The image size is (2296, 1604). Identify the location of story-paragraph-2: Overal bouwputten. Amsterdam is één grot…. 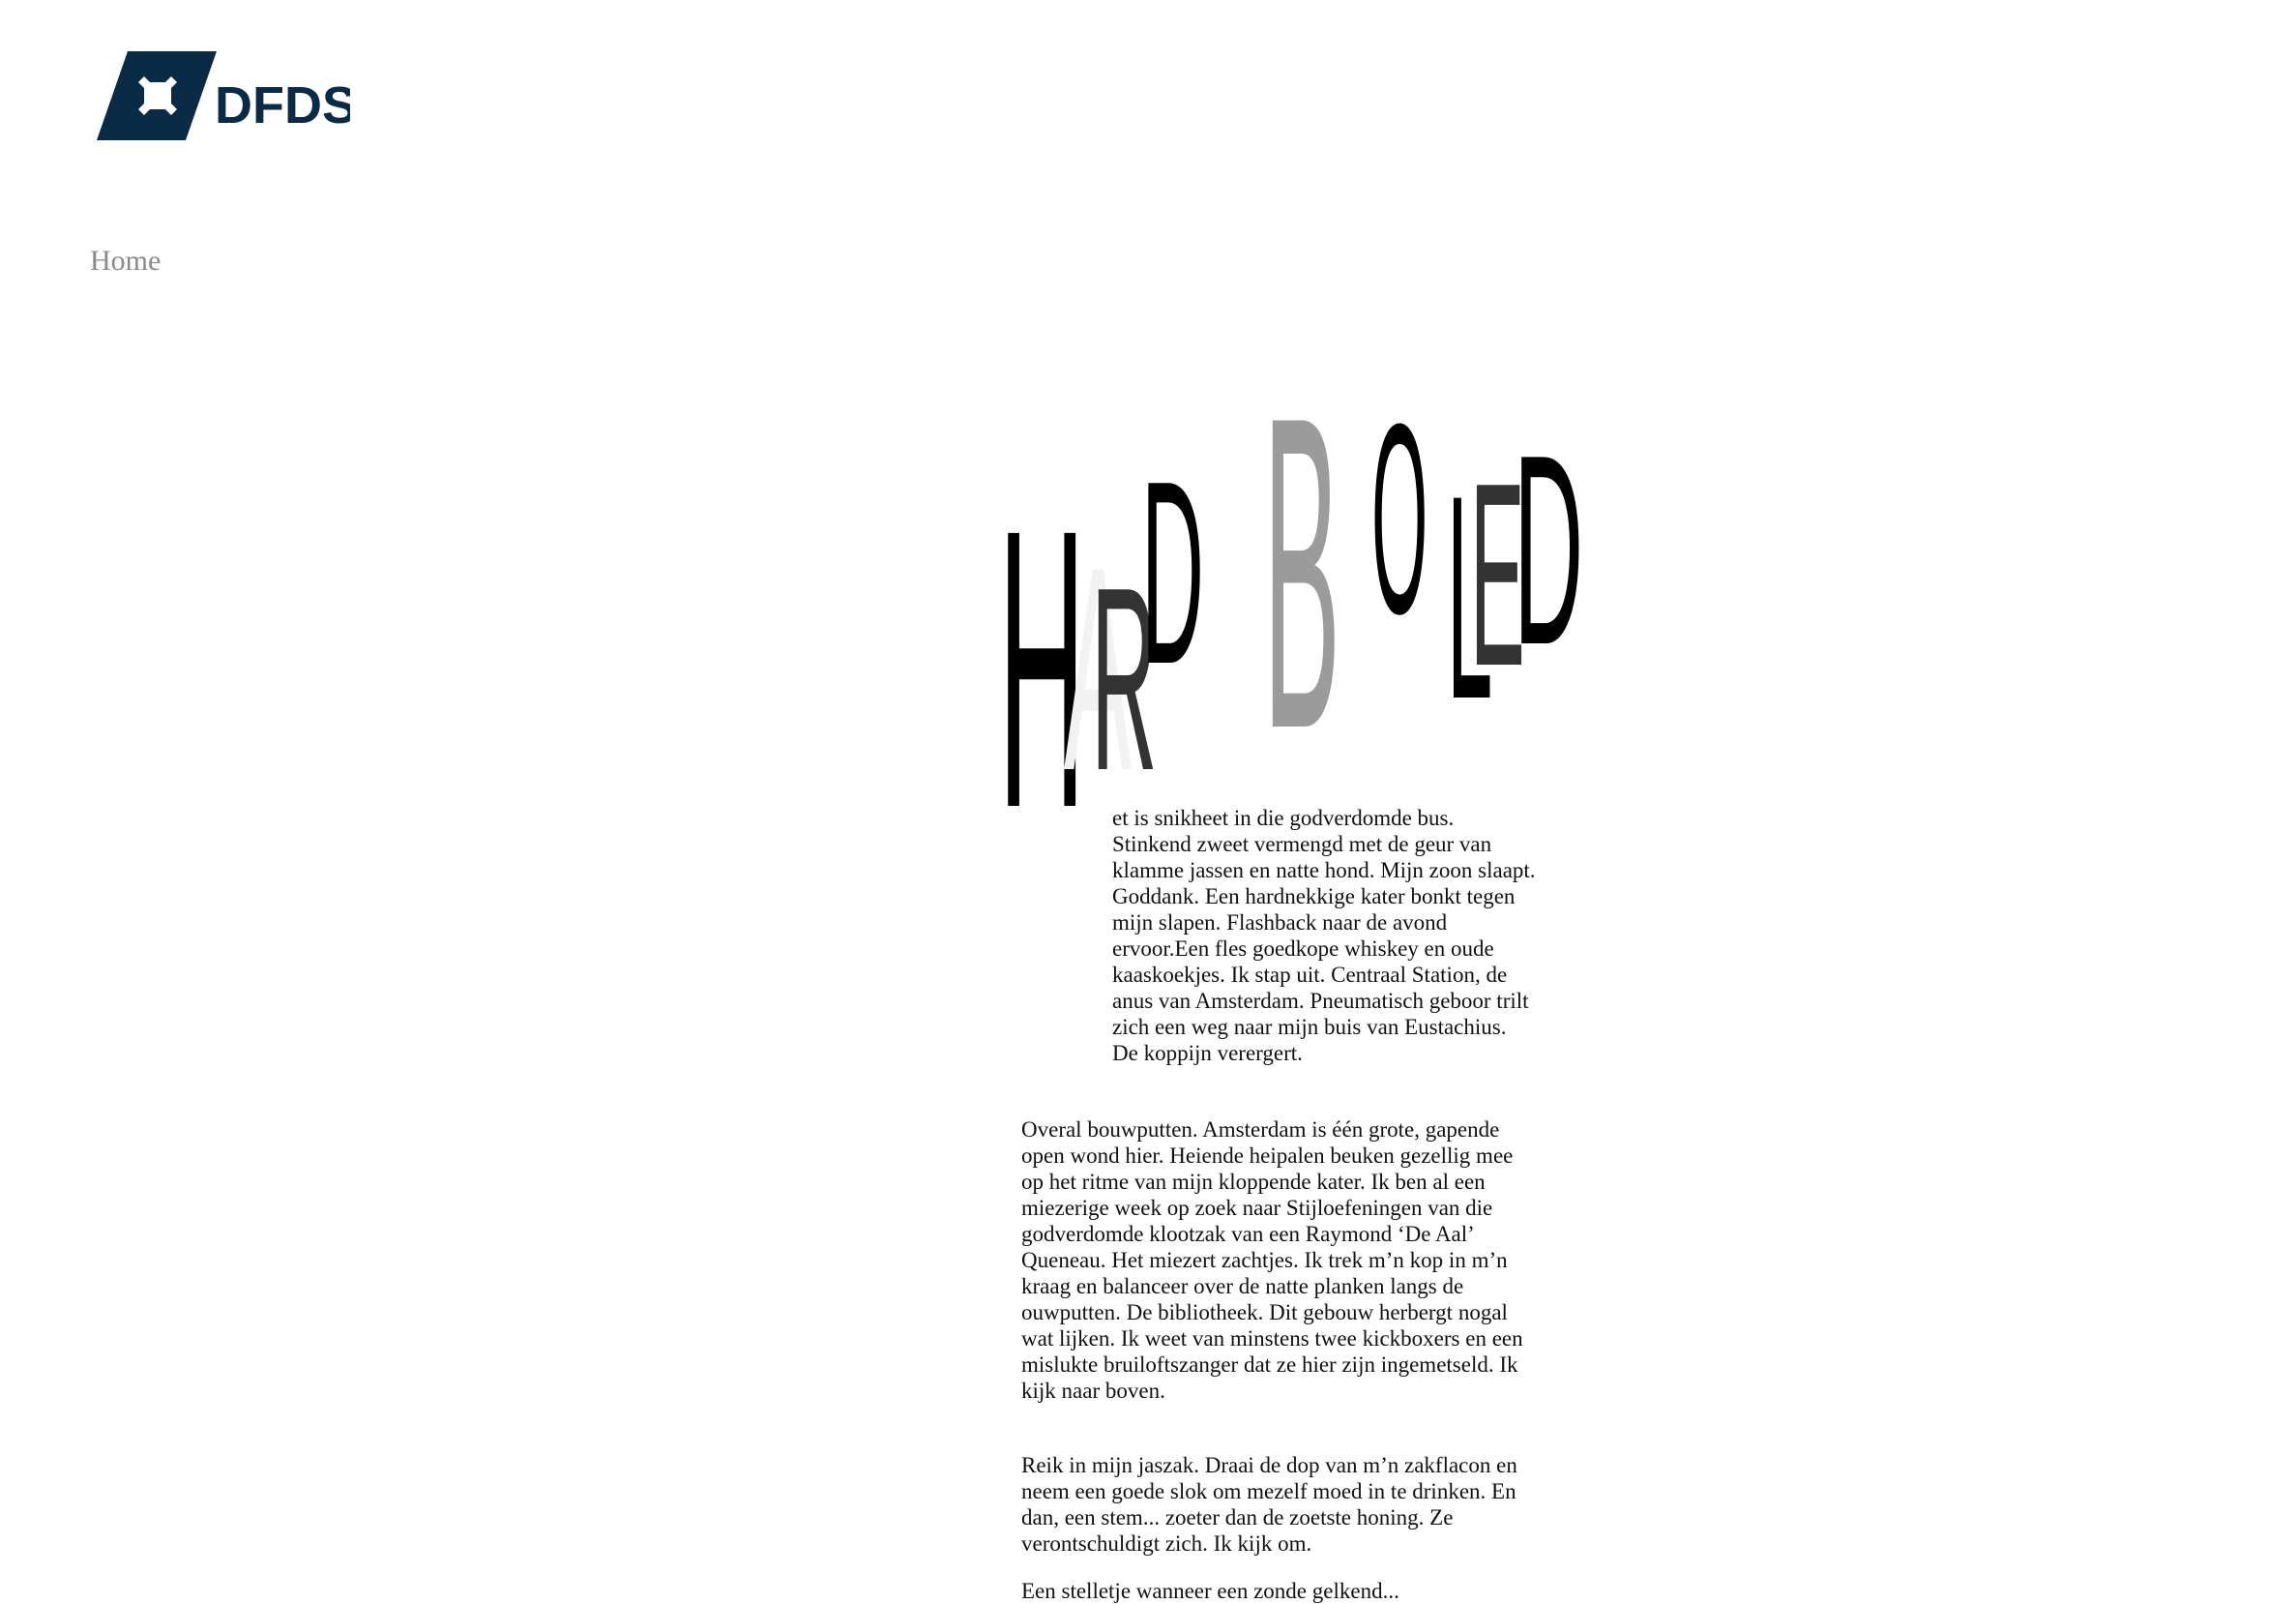
(1272, 1260).